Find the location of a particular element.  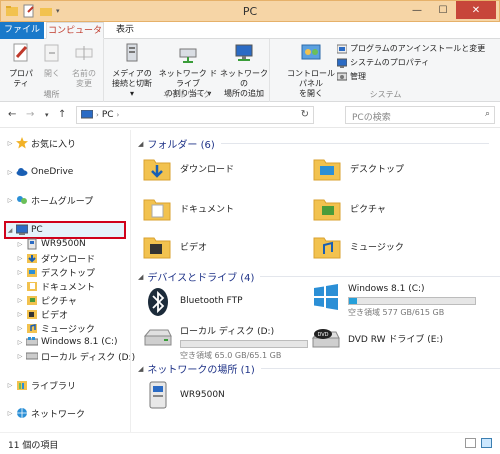

nav-item-wr9500n: ▷ WR9500N is located at coordinates (51, 244).